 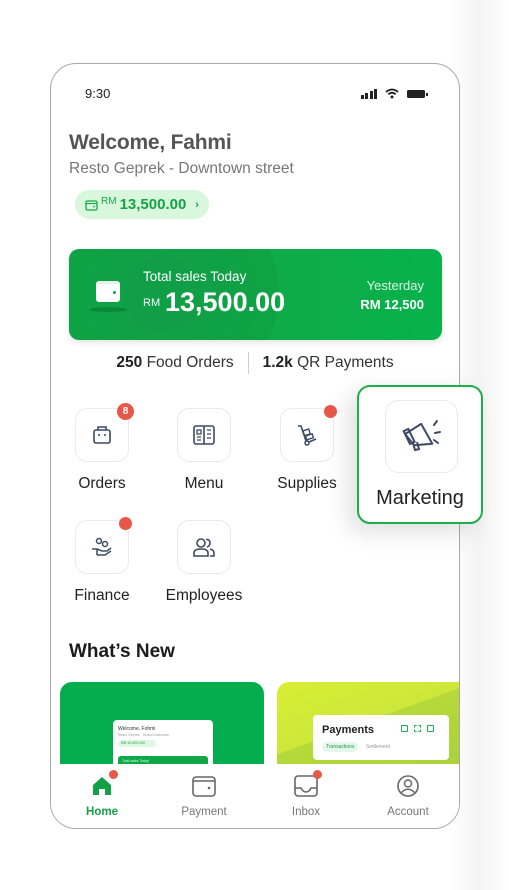 What do you see at coordinates (381, 737) in the screenshot?
I see `promo-payments-preview: Payments Transactions Settlement` at bounding box center [381, 737].